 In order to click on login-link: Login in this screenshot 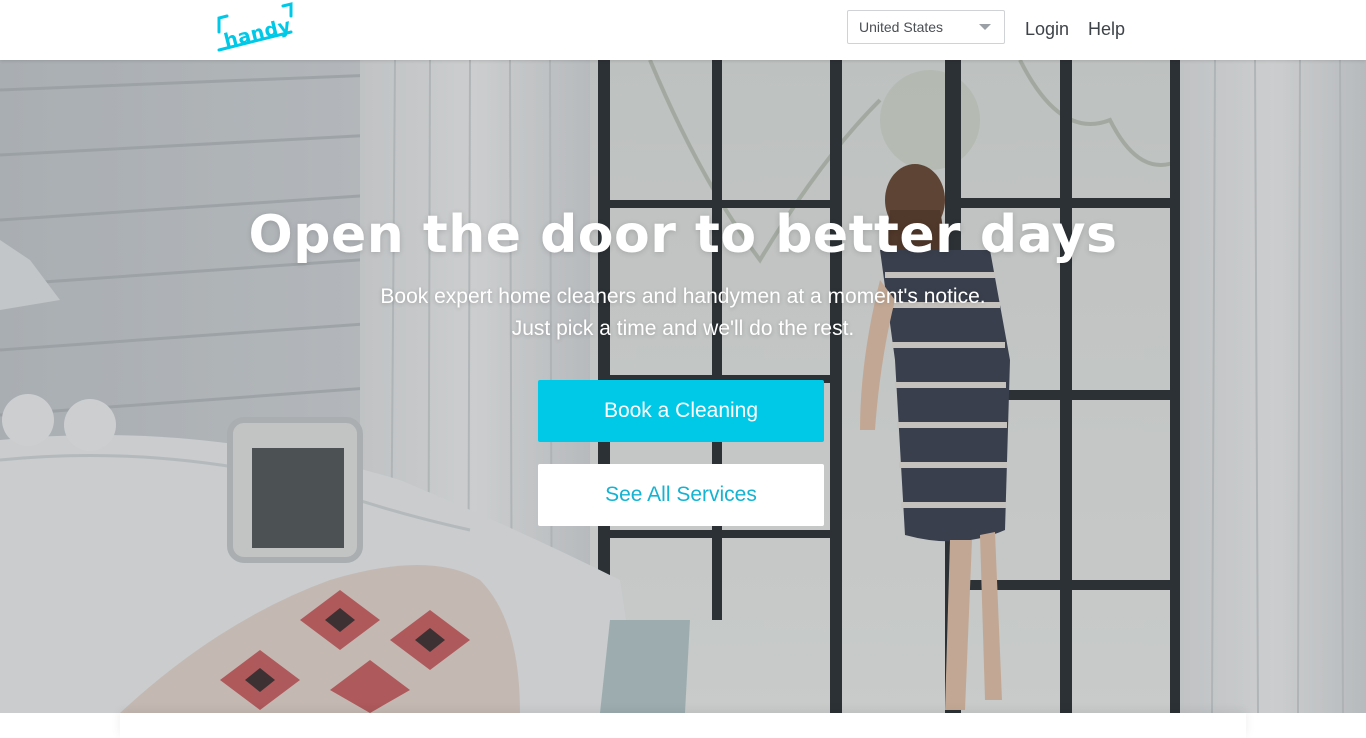, I will do `click(1047, 29)`.